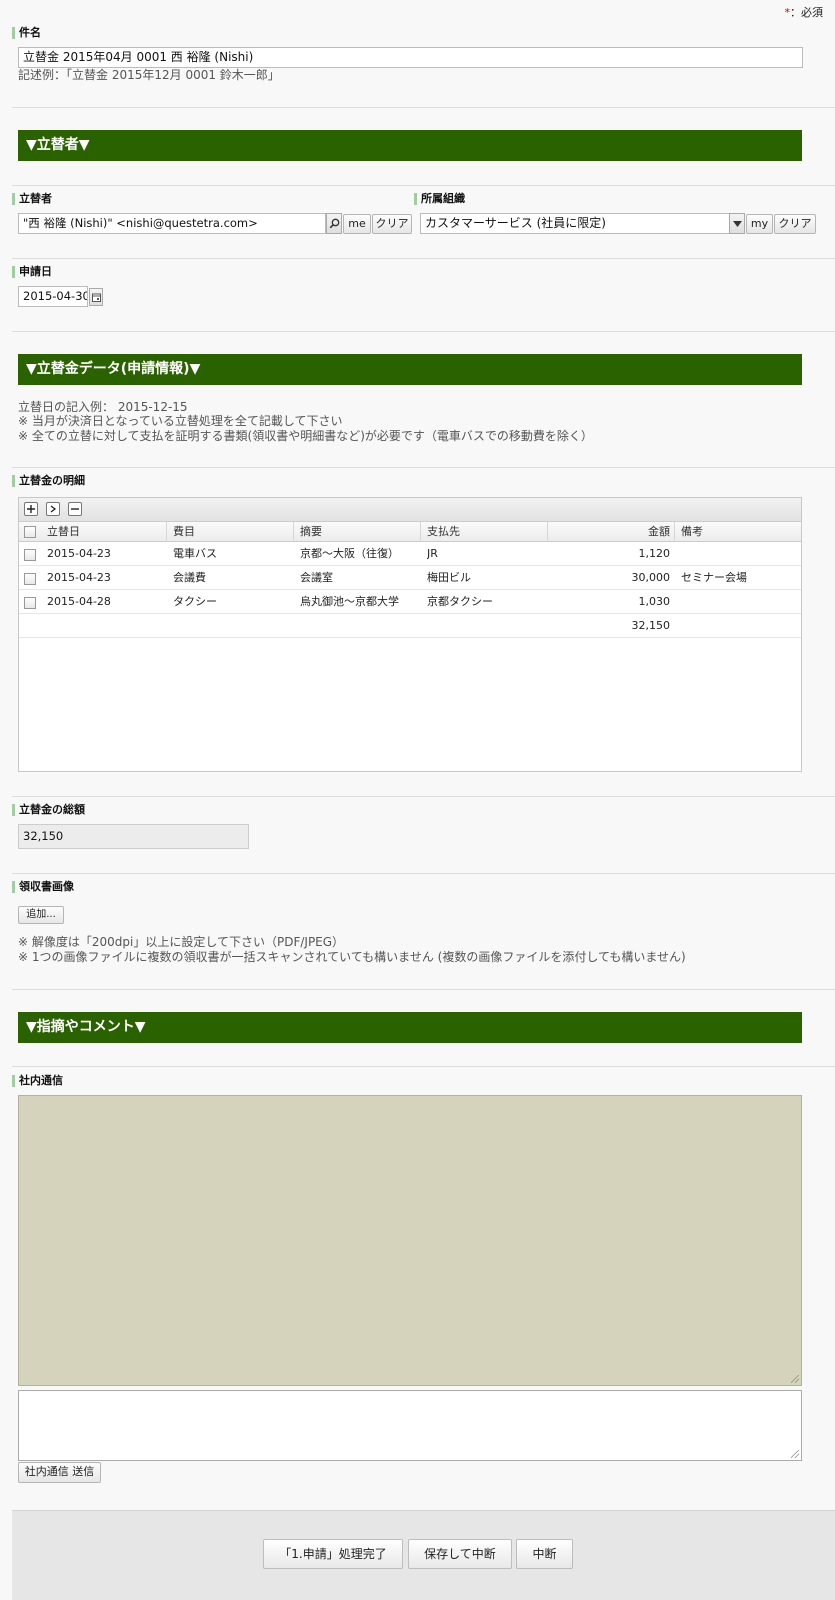 The height and width of the screenshot is (1600, 835). Describe the element at coordinates (172, 223) in the screenshot. I see `payer-input: "西 裕隆 (Nishi)" <nishi@questetra.com>` at that location.